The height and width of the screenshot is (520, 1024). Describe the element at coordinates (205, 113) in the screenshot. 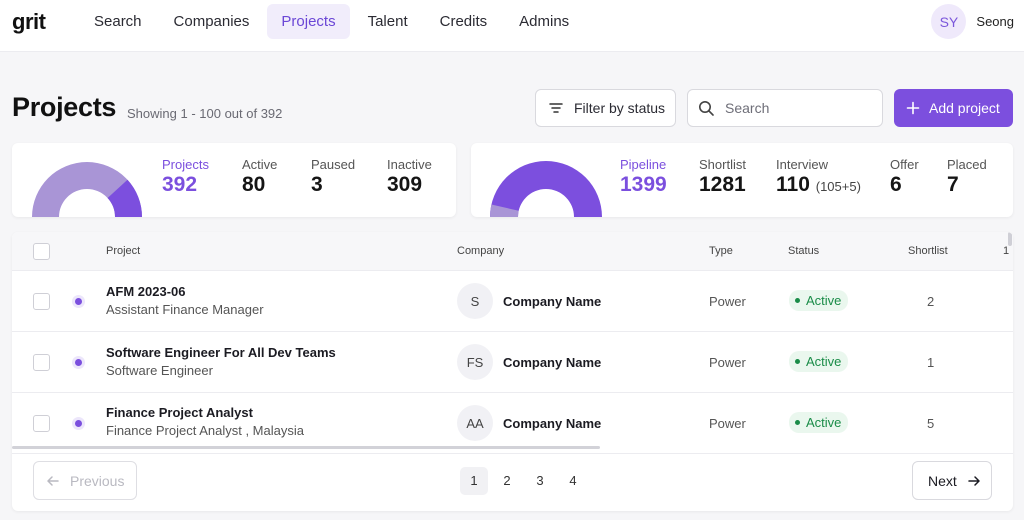

I see `results-count: Showing 1 - 100 out of 392` at that location.